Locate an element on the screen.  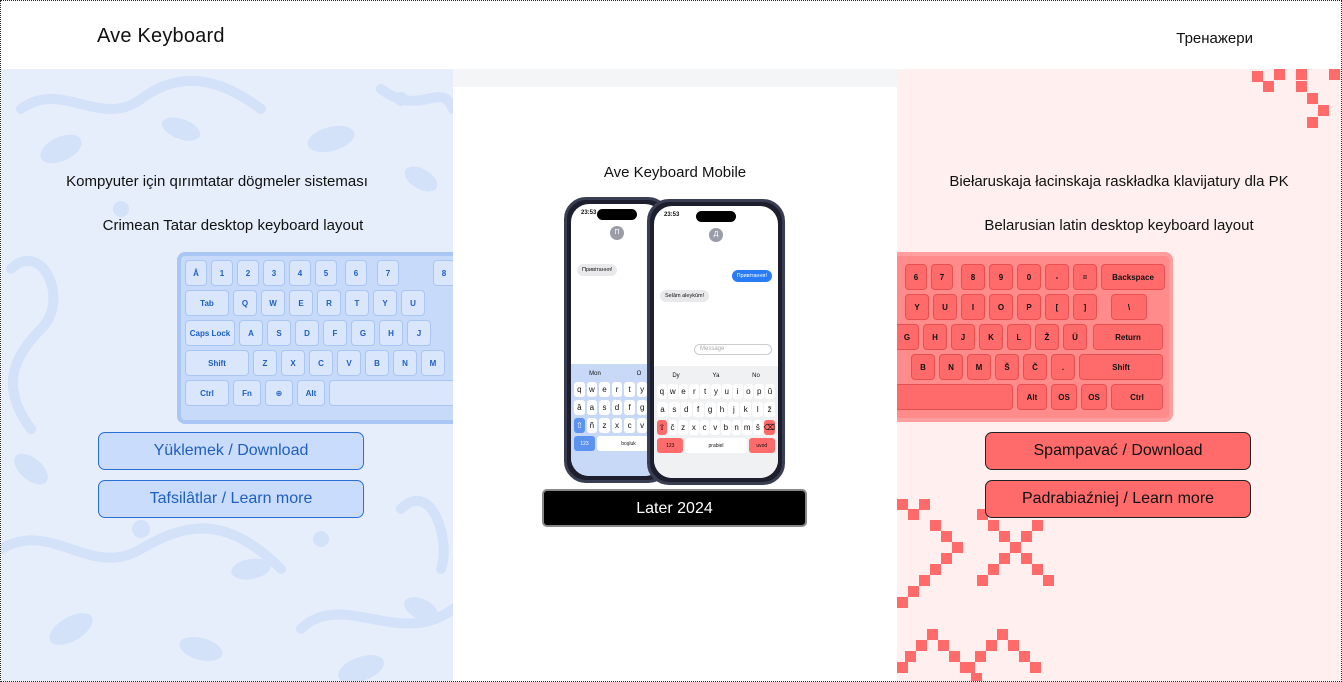
contact-avatar: П is located at coordinates (617, 233).